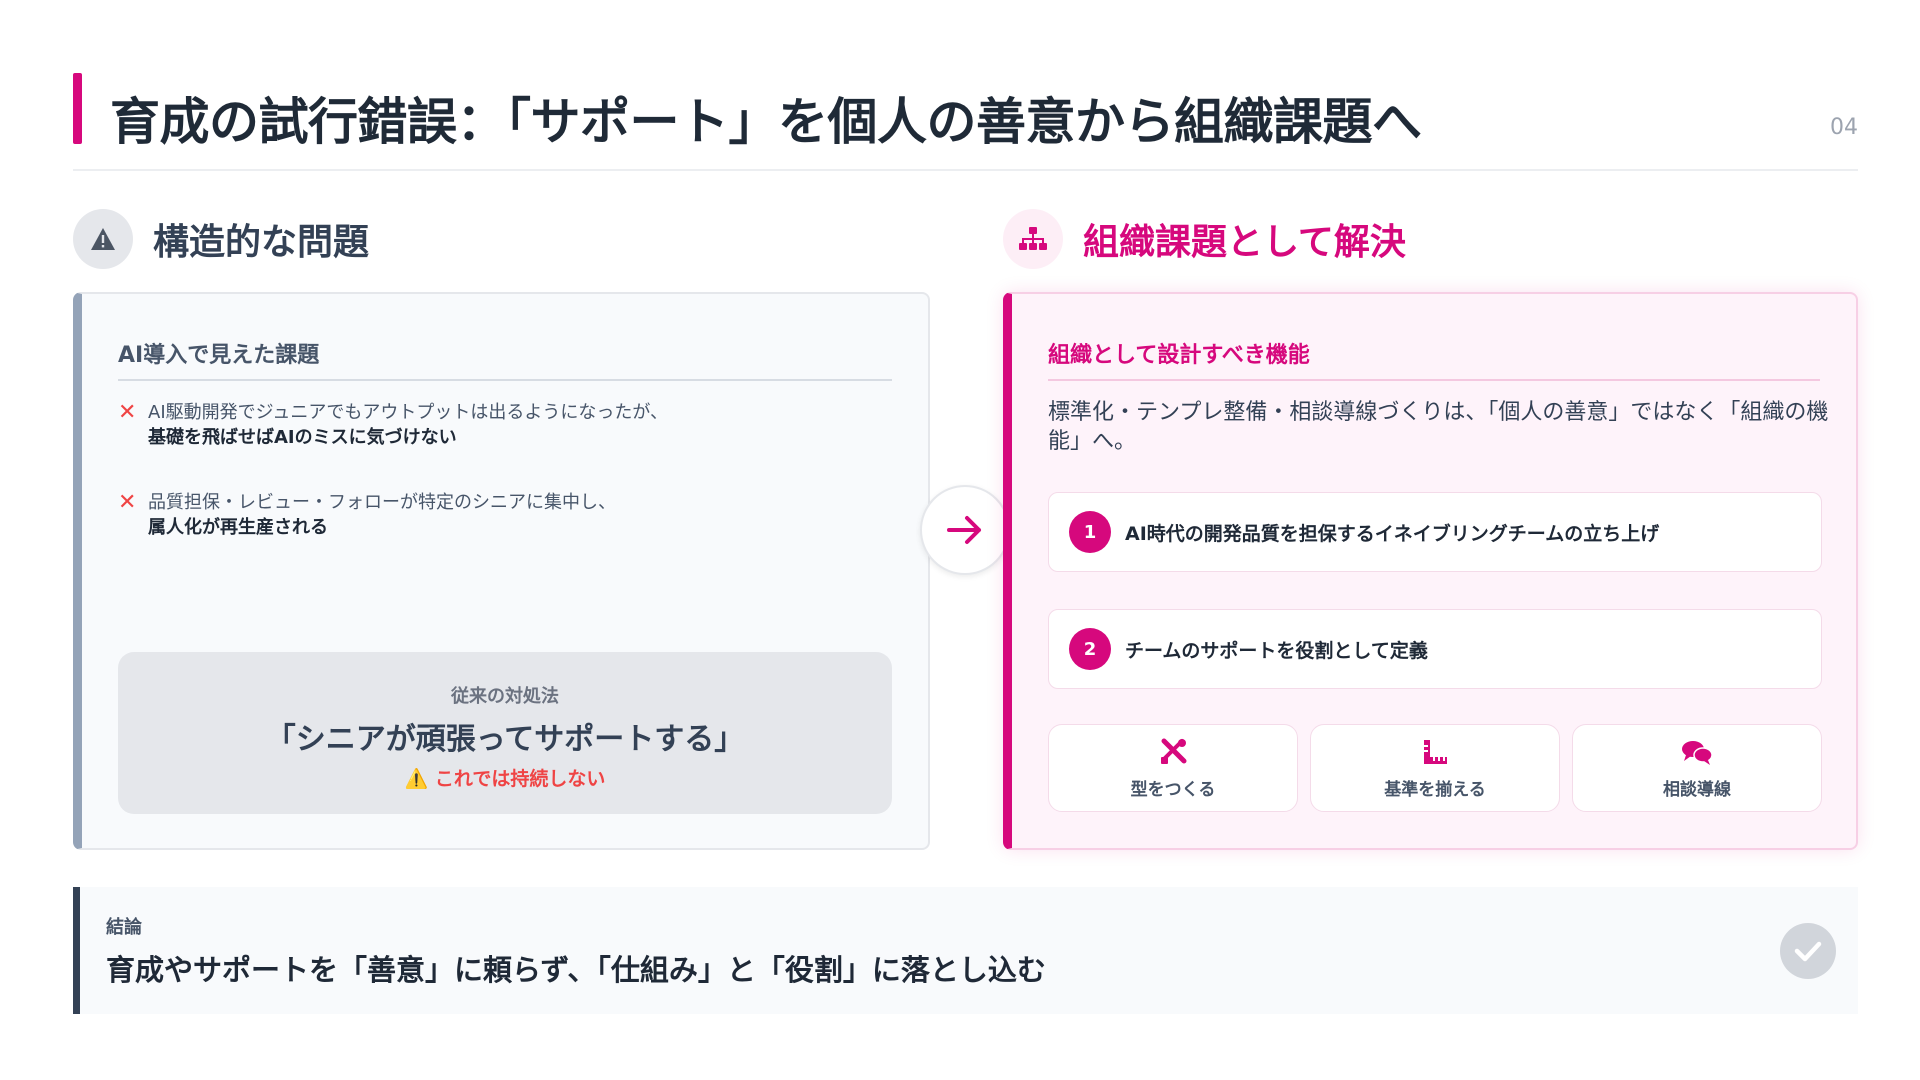 The width and height of the screenshot is (1920, 1080). What do you see at coordinates (1173, 768) in the screenshot?
I see `chip-template: 型をつくる` at bounding box center [1173, 768].